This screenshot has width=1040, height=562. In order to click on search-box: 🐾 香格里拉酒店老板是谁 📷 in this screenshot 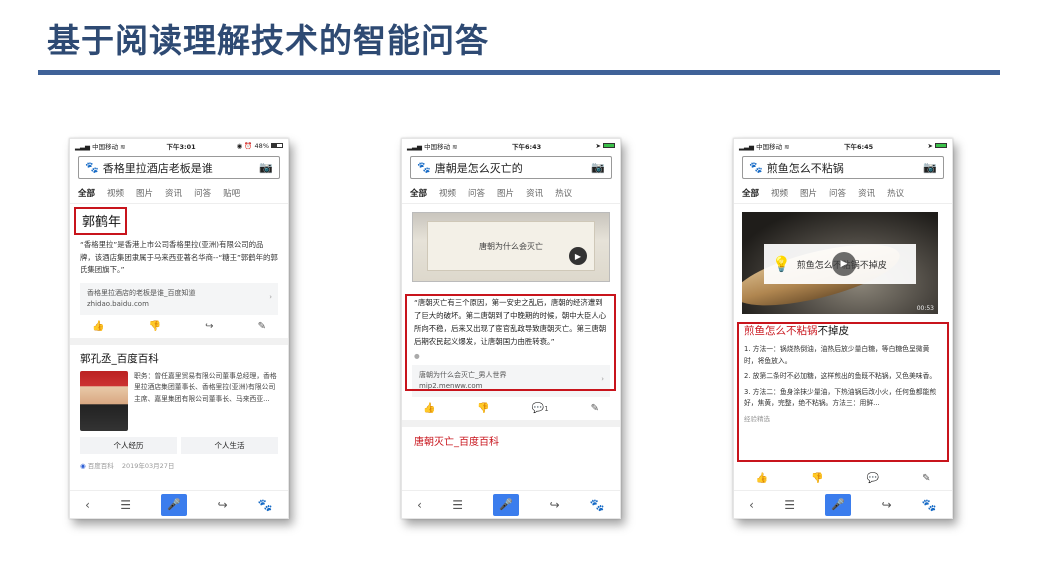, I will do `click(179, 167)`.